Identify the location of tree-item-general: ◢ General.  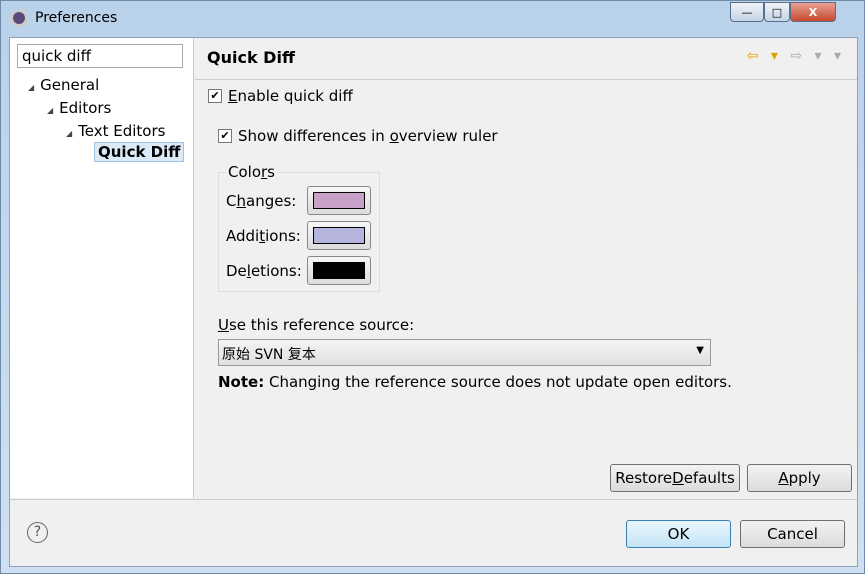
(63, 85).